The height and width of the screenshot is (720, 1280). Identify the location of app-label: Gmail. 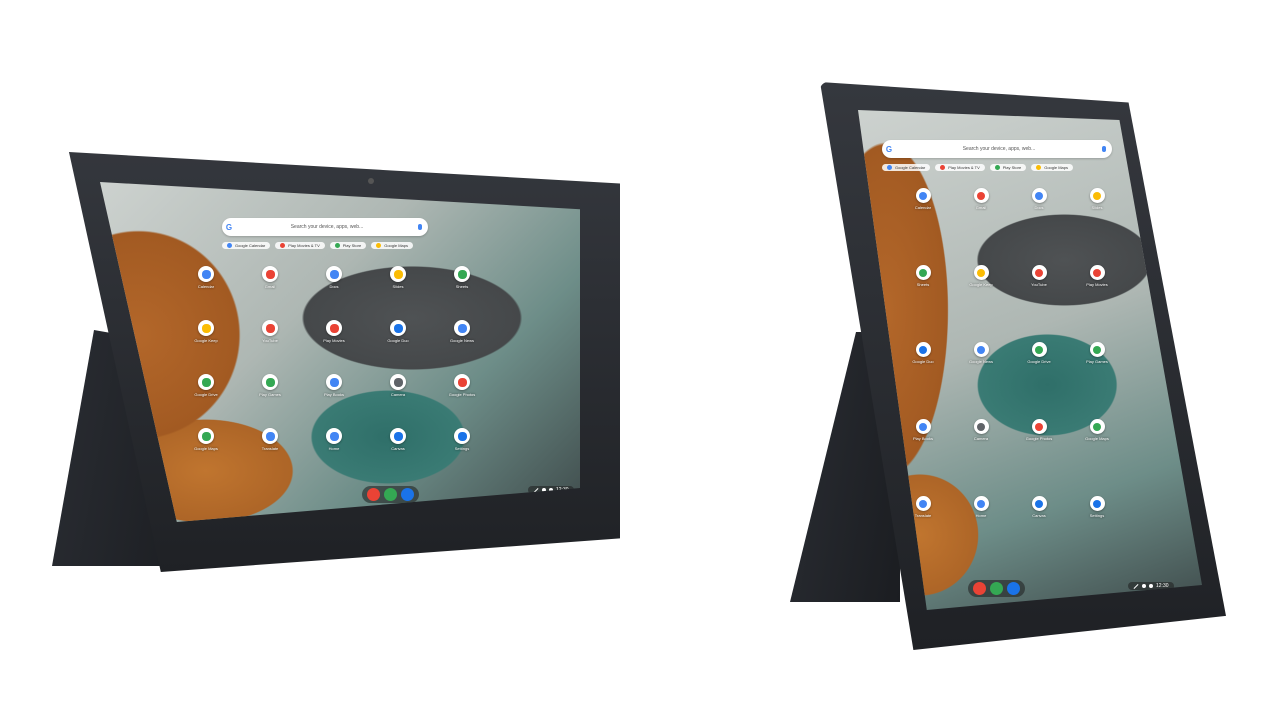
(981, 207).